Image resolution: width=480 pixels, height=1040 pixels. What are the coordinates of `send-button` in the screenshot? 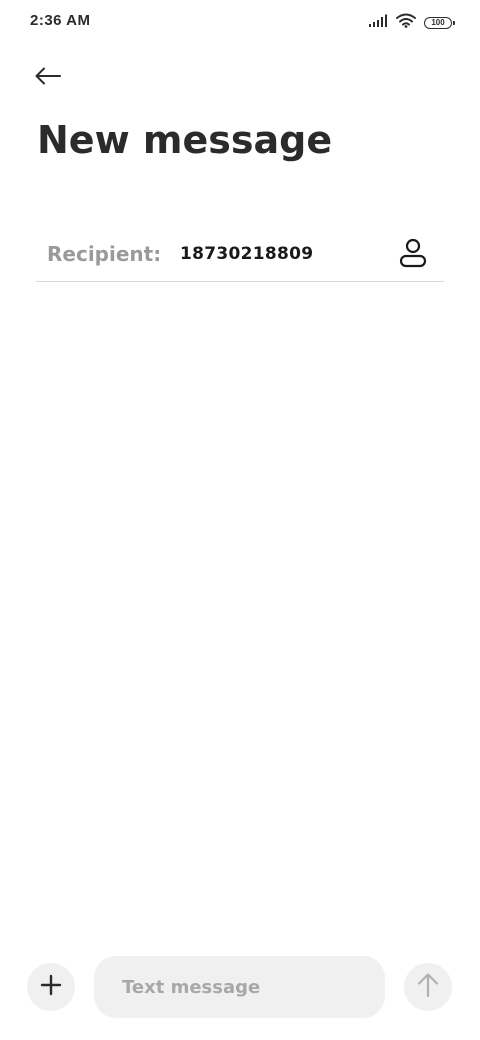 It's located at (428, 987).